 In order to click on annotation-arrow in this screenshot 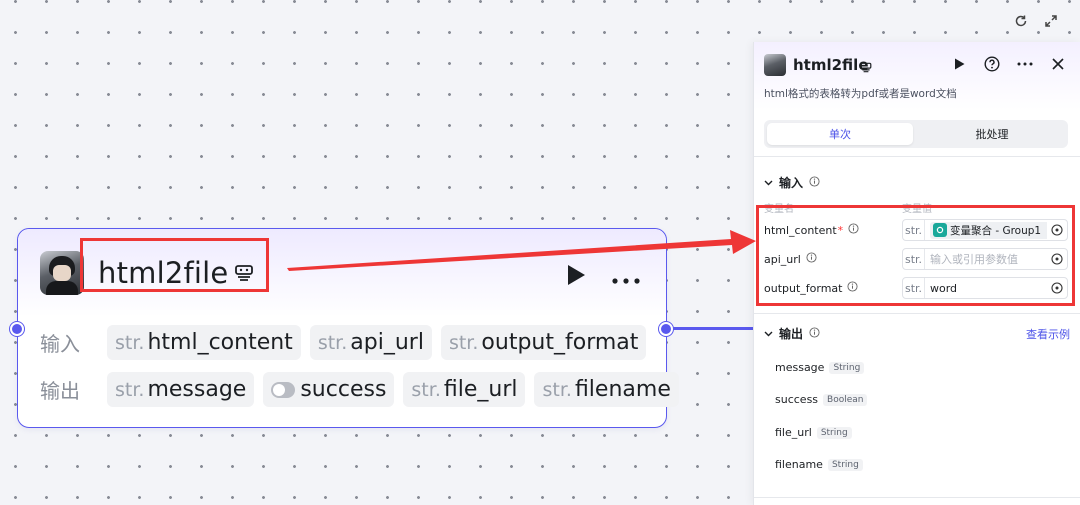, I will do `click(521, 250)`.